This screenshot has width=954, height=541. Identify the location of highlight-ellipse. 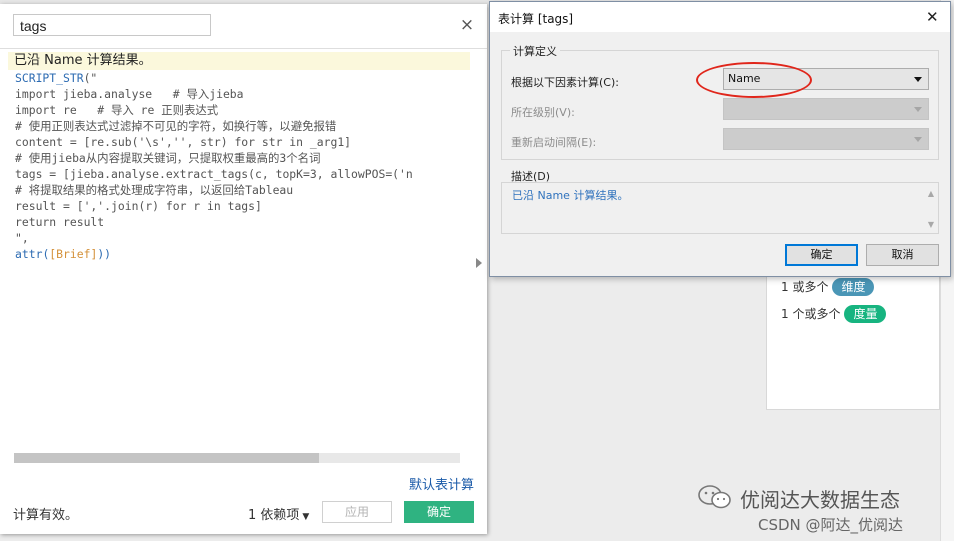
(754, 80).